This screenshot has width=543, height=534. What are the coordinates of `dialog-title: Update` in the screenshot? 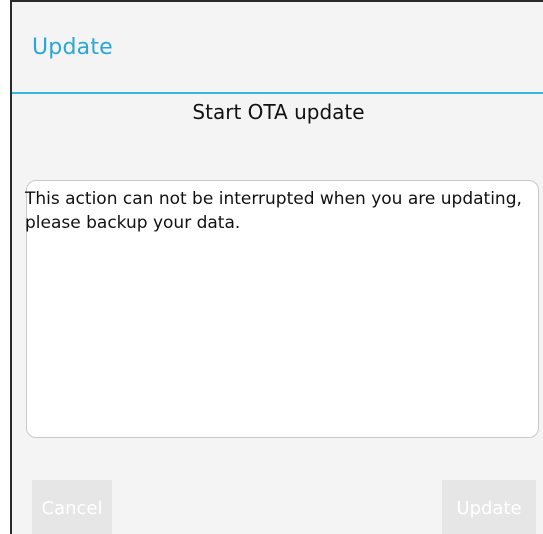 It's located at (72, 47).